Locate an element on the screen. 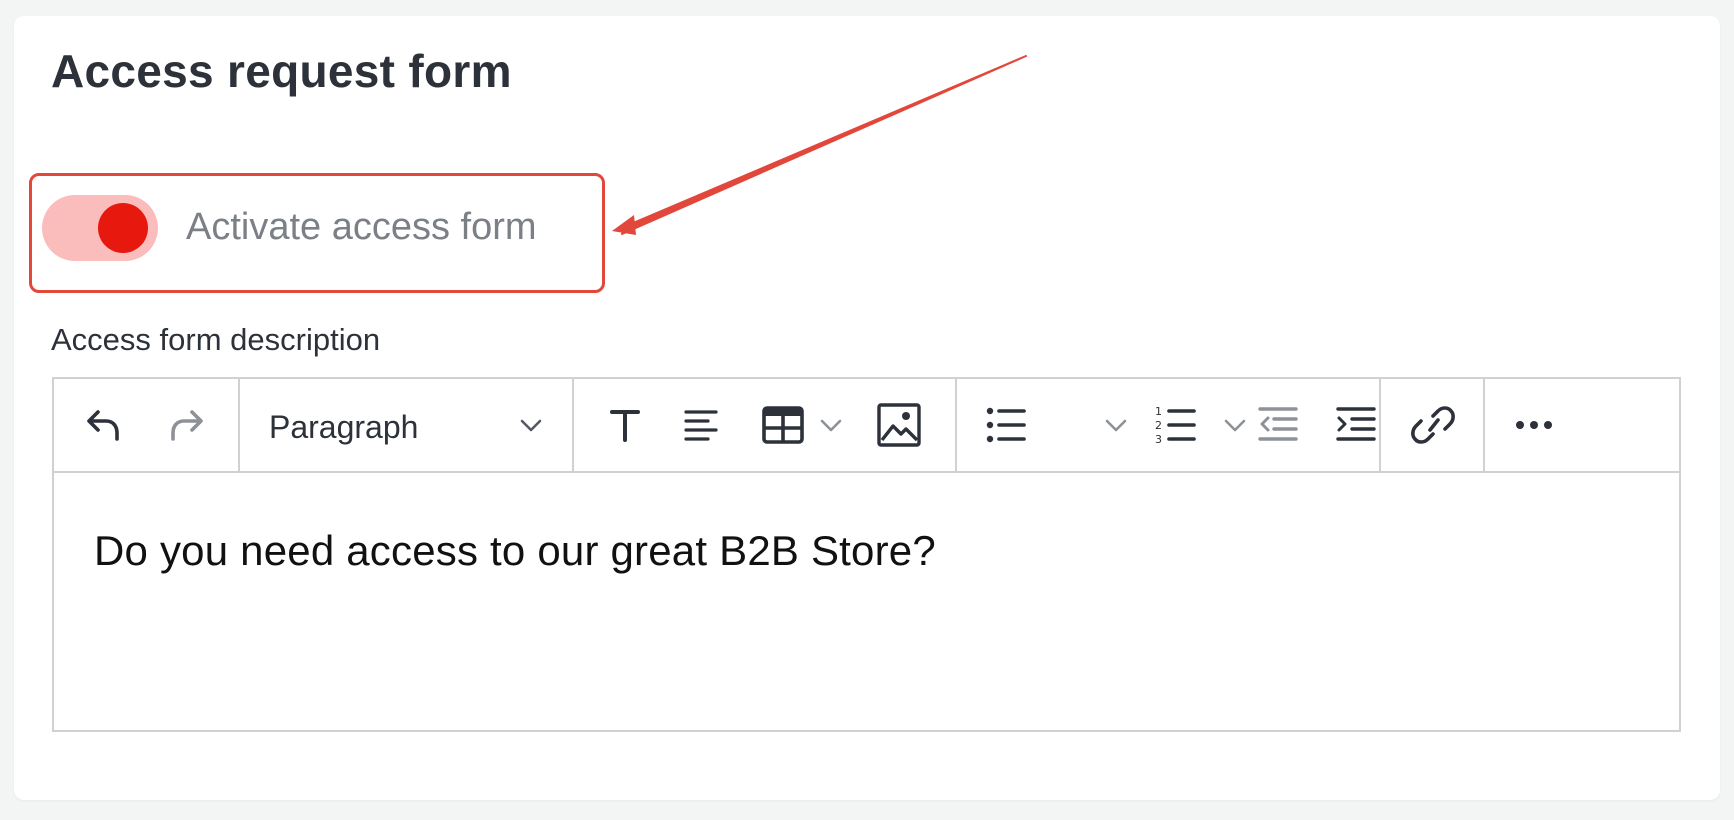  outdent-icon is located at coordinates (1278, 424).